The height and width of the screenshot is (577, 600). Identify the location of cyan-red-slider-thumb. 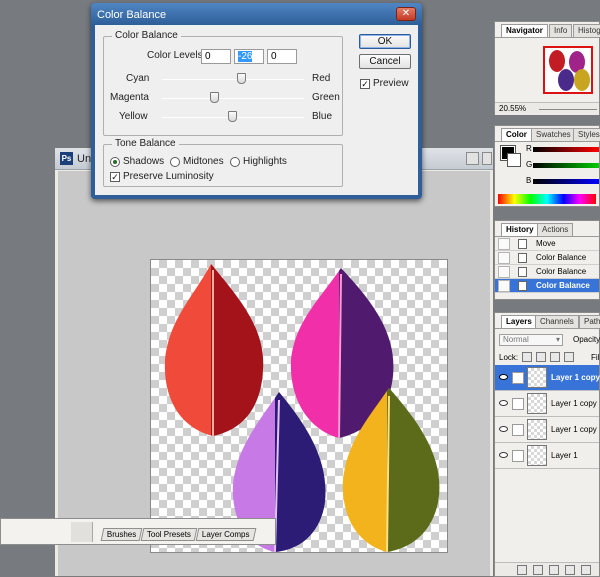
(241, 78).